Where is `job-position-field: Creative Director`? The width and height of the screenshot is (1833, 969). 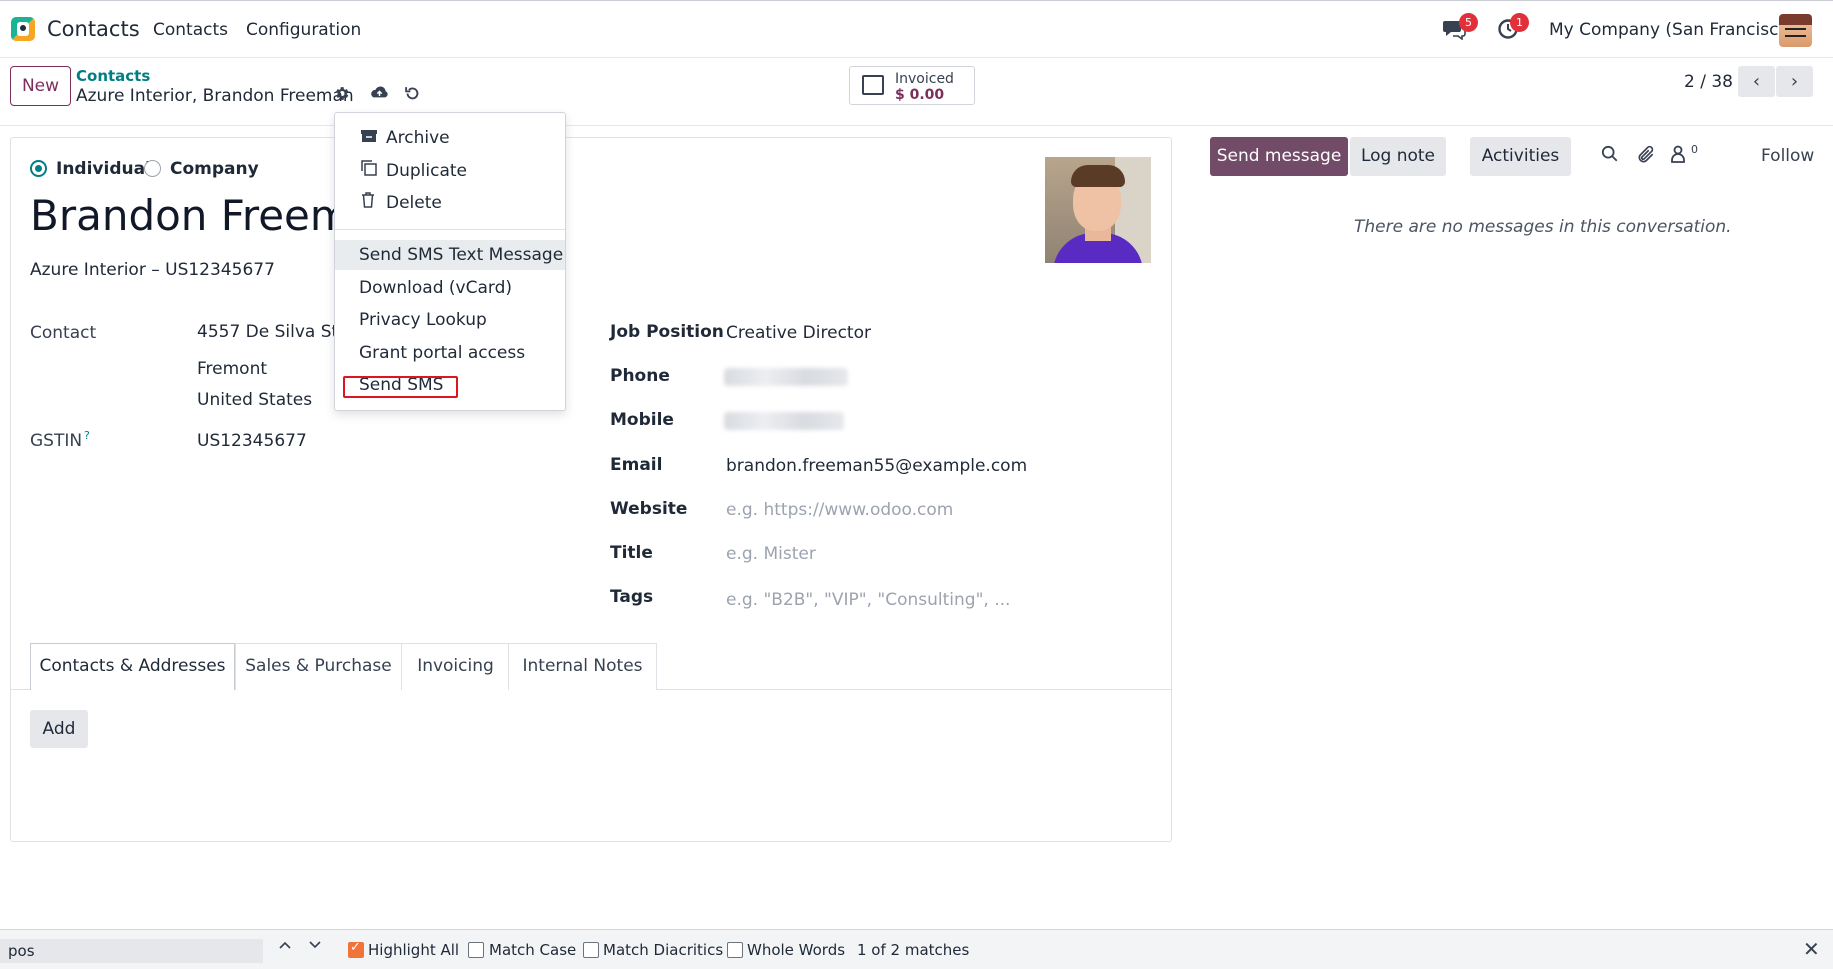 job-position-field: Creative Director is located at coordinates (798, 333).